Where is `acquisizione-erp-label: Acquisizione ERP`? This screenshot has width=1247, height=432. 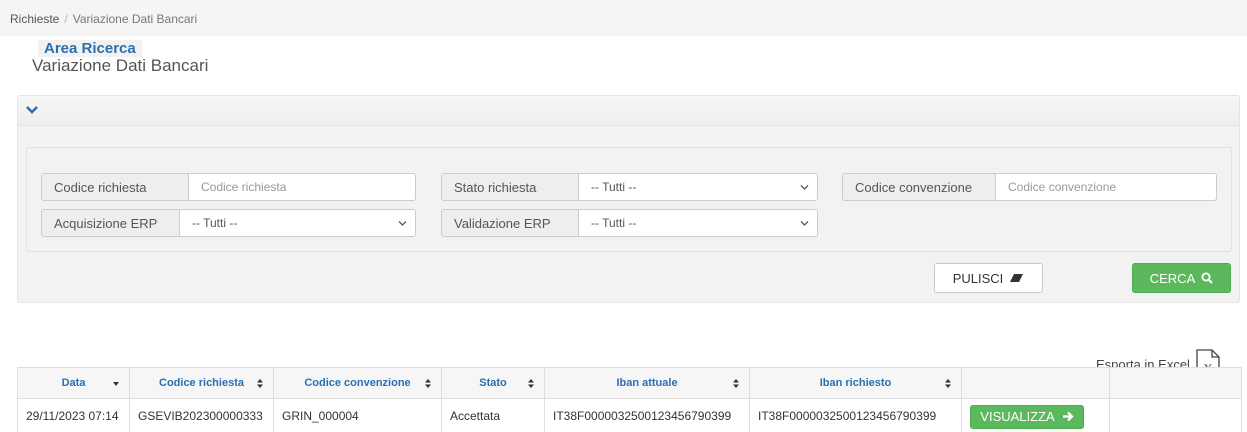
acquisizione-erp-label: Acquisizione ERP is located at coordinates (110, 223).